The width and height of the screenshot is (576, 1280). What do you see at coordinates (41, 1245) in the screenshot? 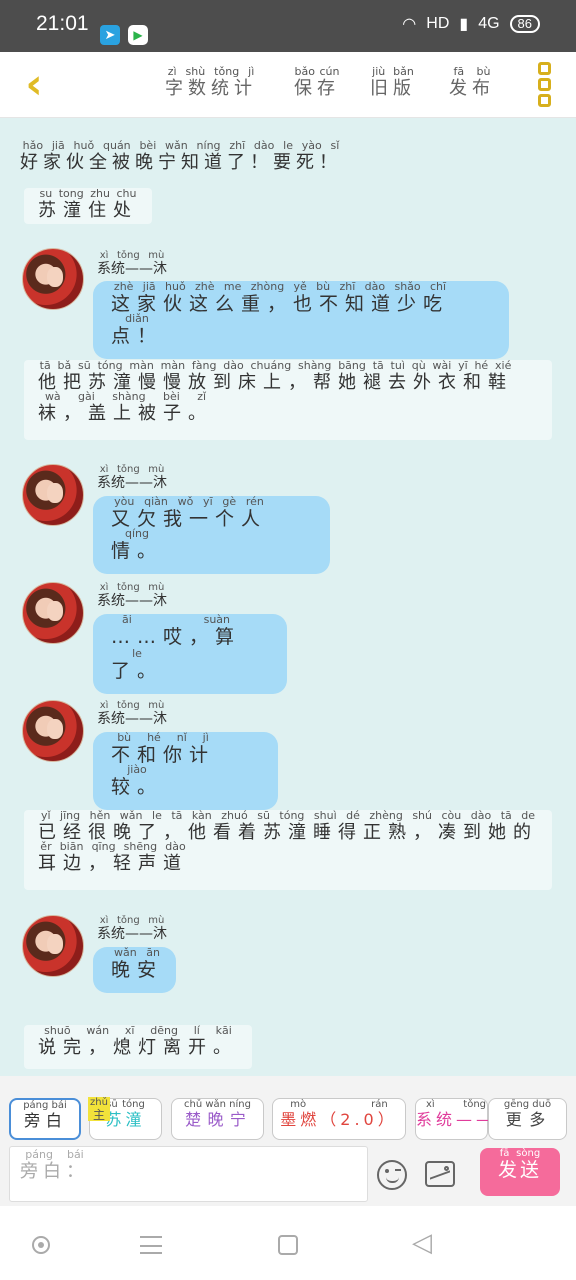
I see `assistant-icon` at bounding box center [41, 1245].